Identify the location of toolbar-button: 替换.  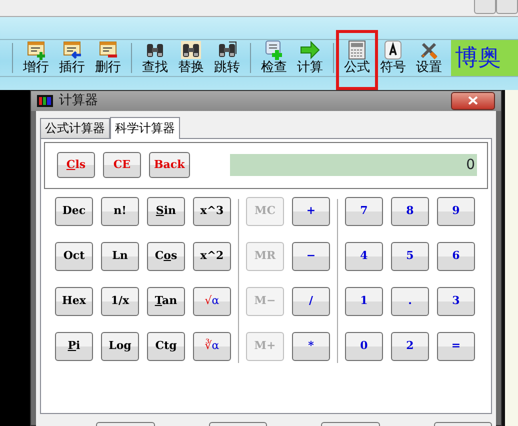
(191, 58).